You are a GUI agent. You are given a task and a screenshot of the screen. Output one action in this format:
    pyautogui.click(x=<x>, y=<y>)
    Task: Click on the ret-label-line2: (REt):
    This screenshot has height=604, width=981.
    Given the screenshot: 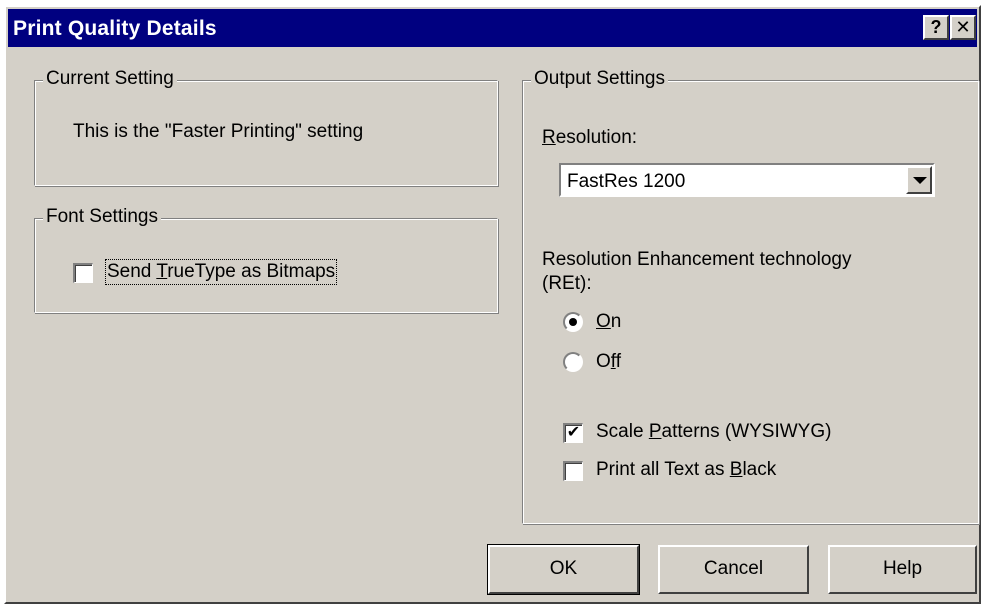 What is the action you would take?
    pyautogui.click(x=567, y=283)
    